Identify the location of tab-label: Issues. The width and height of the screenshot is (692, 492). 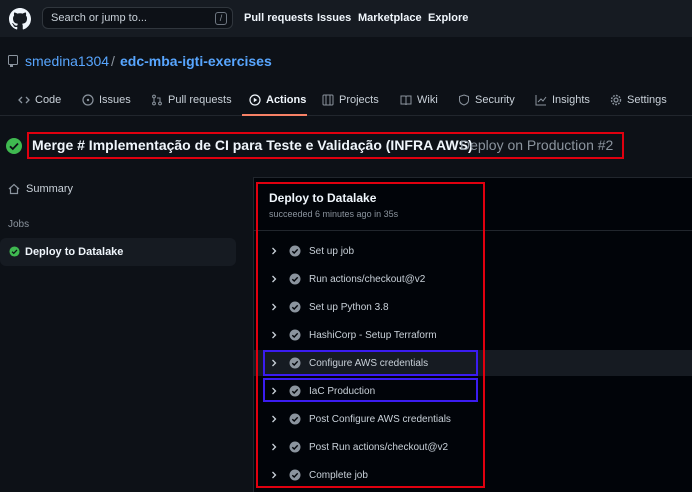
(115, 100).